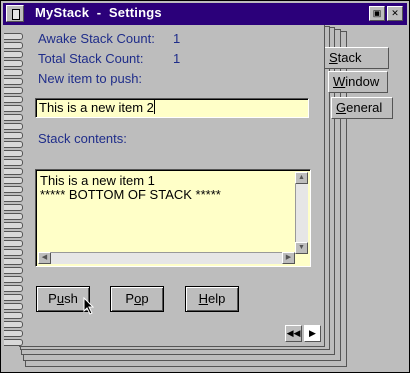  What do you see at coordinates (96, 107) in the screenshot?
I see `new-item-text: This is a new item 2` at bounding box center [96, 107].